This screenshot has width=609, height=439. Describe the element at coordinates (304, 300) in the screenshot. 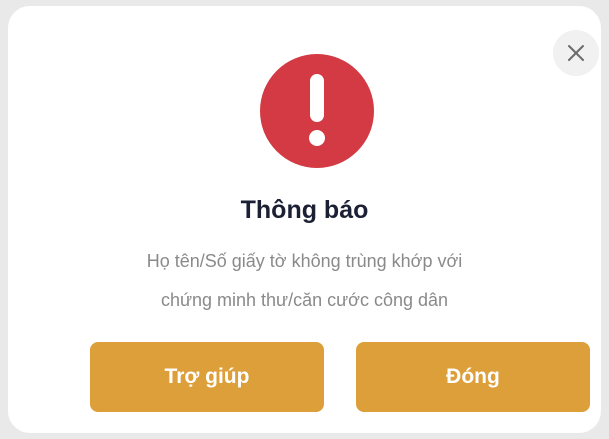

I see `message-line-2: chứng minh thư/căn cước công dân` at that location.